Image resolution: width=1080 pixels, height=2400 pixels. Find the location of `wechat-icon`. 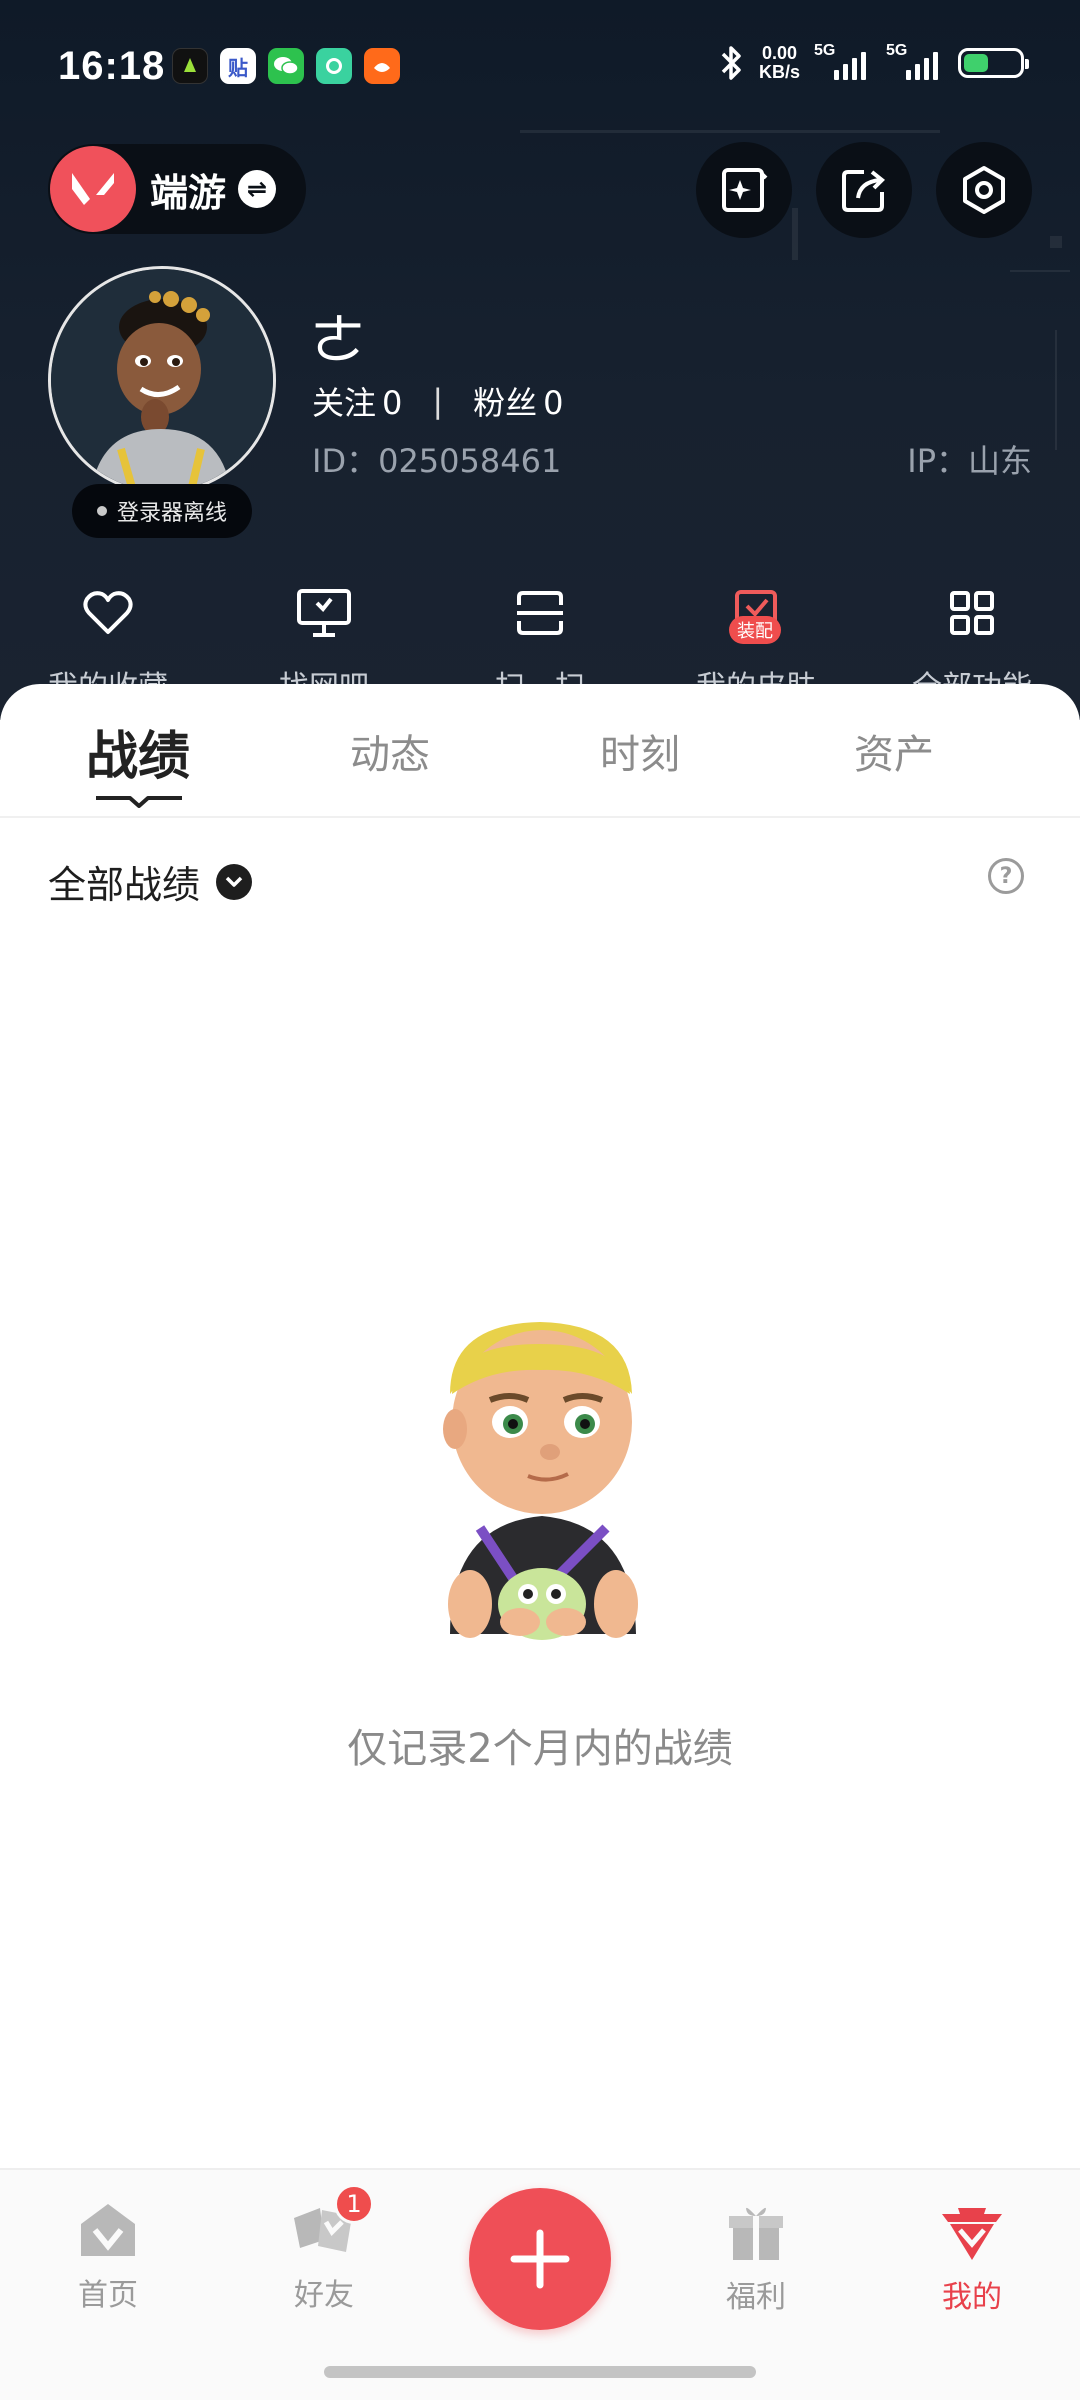

wechat-icon is located at coordinates (286, 66).